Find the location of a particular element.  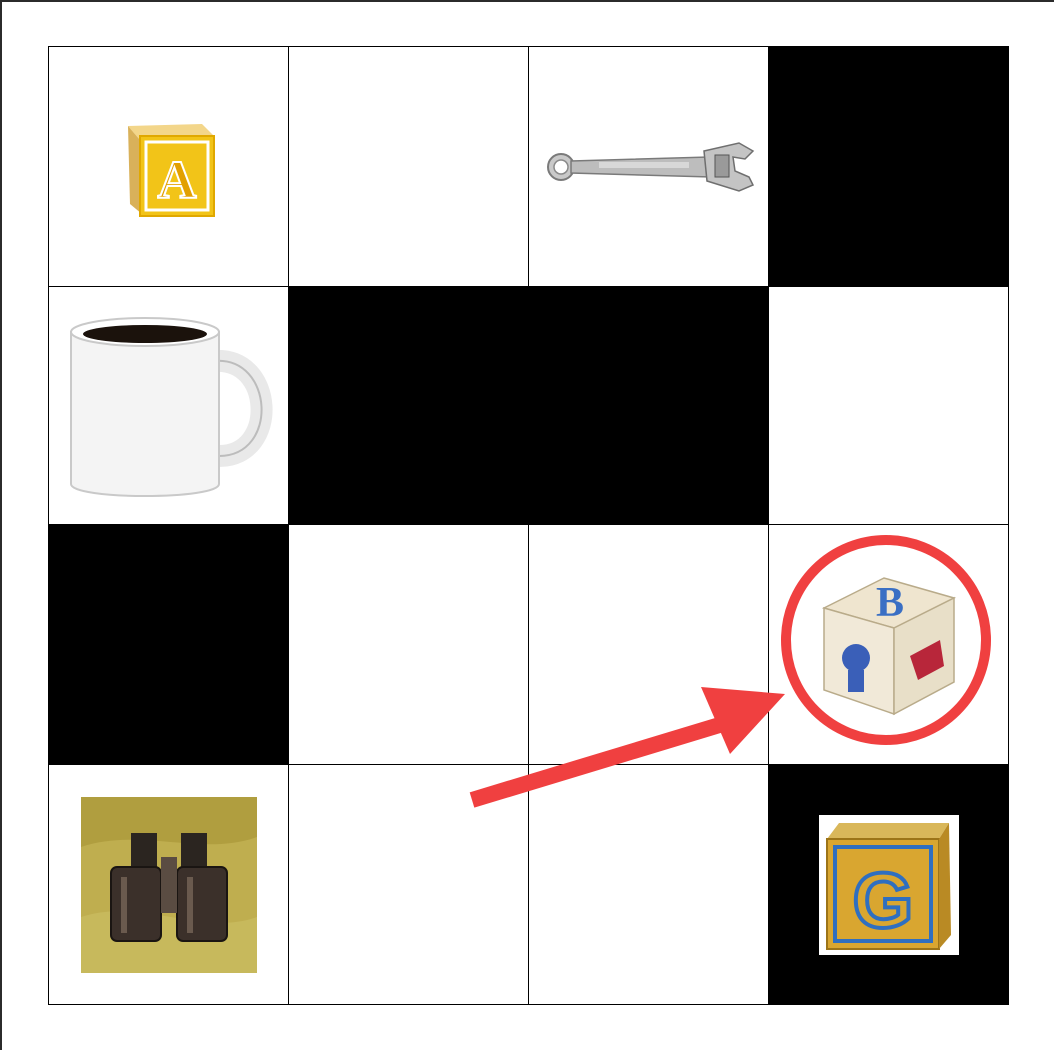

block-a-letter: A is located at coordinates (176, 180).